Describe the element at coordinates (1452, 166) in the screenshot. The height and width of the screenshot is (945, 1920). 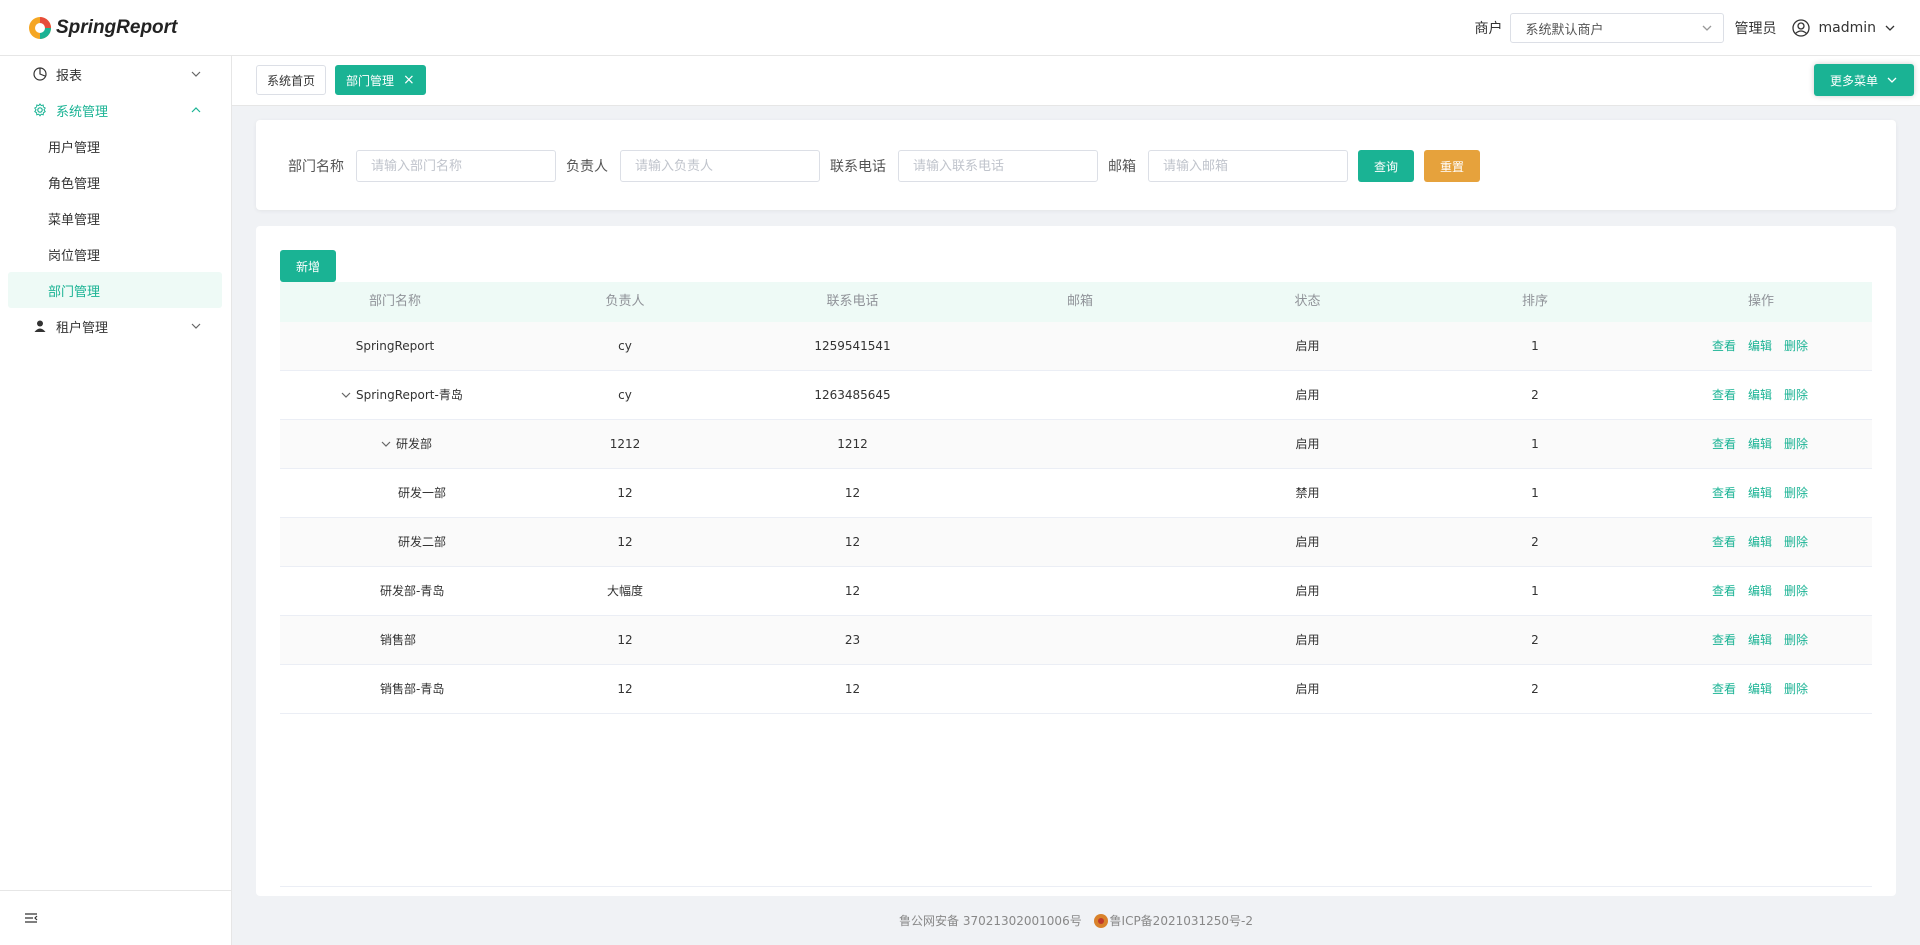
I see `reset-button: 重置` at that location.